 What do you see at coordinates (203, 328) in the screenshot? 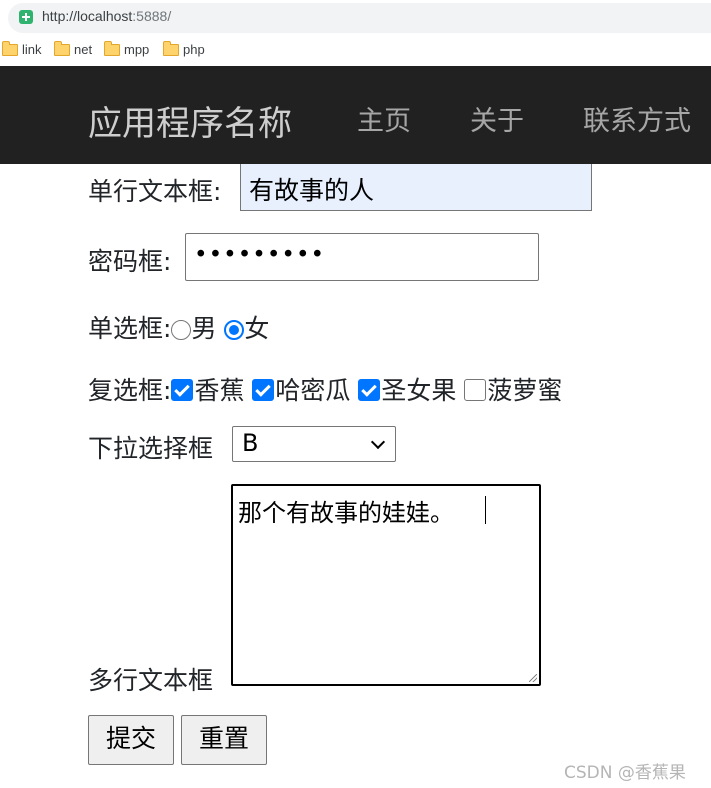
I see `radio-male-label: 男` at bounding box center [203, 328].